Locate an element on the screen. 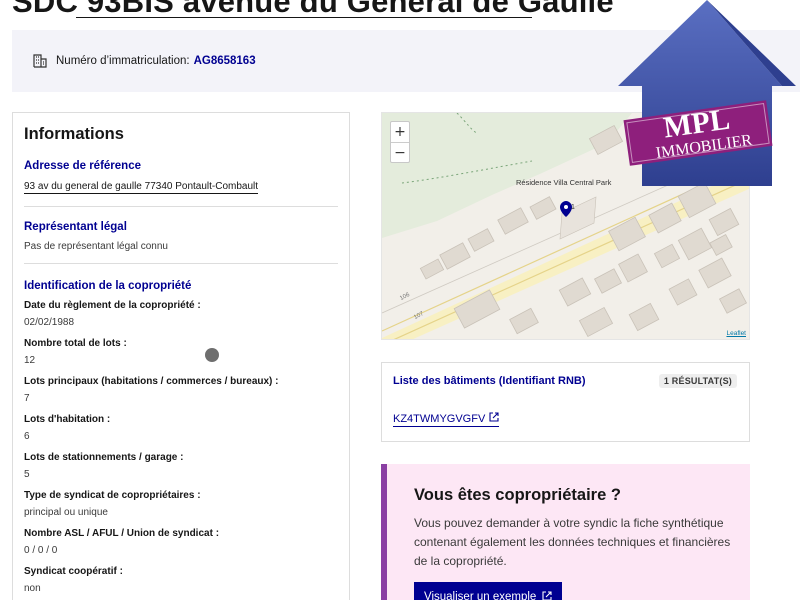  identification-label: Identification de la copropriété is located at coordinates (108, 286).